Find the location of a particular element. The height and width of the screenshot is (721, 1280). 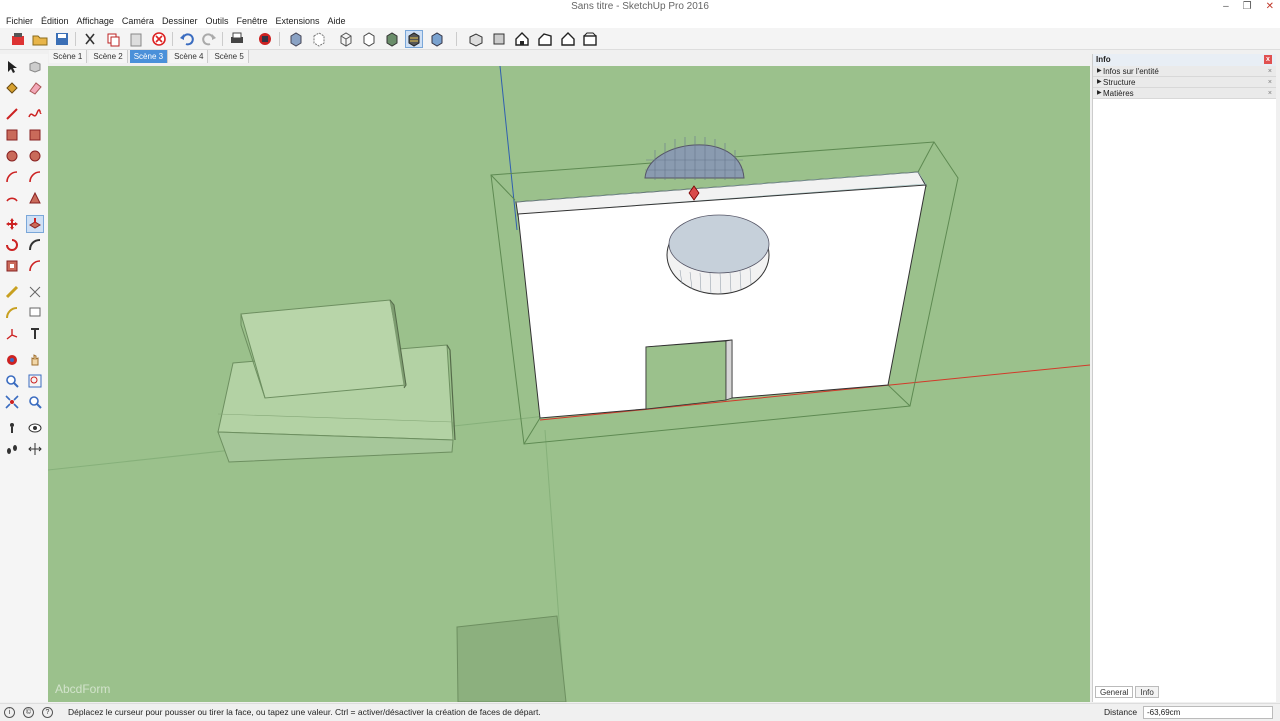

shaded-icon is located at coordinates (392, 39).